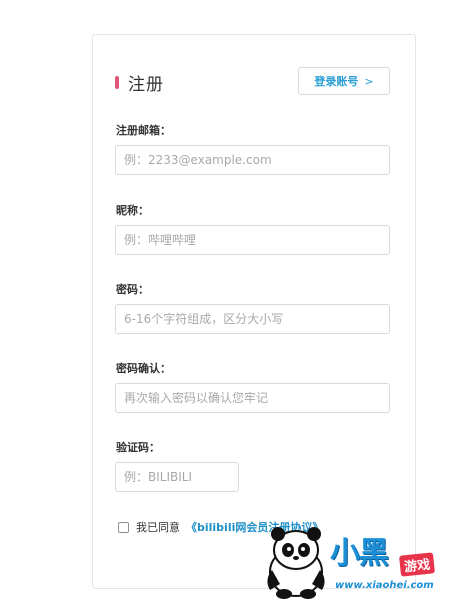  I want to click on agree-label: 我已同意, so click(158, 527).